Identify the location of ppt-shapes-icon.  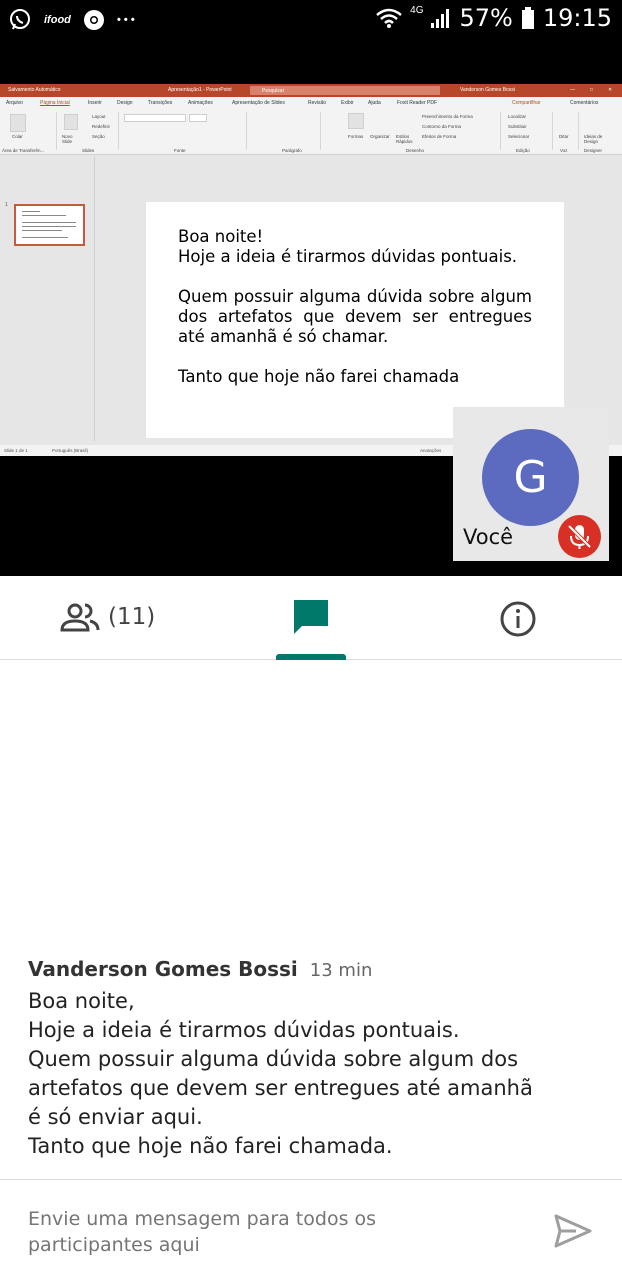
(356, 121).